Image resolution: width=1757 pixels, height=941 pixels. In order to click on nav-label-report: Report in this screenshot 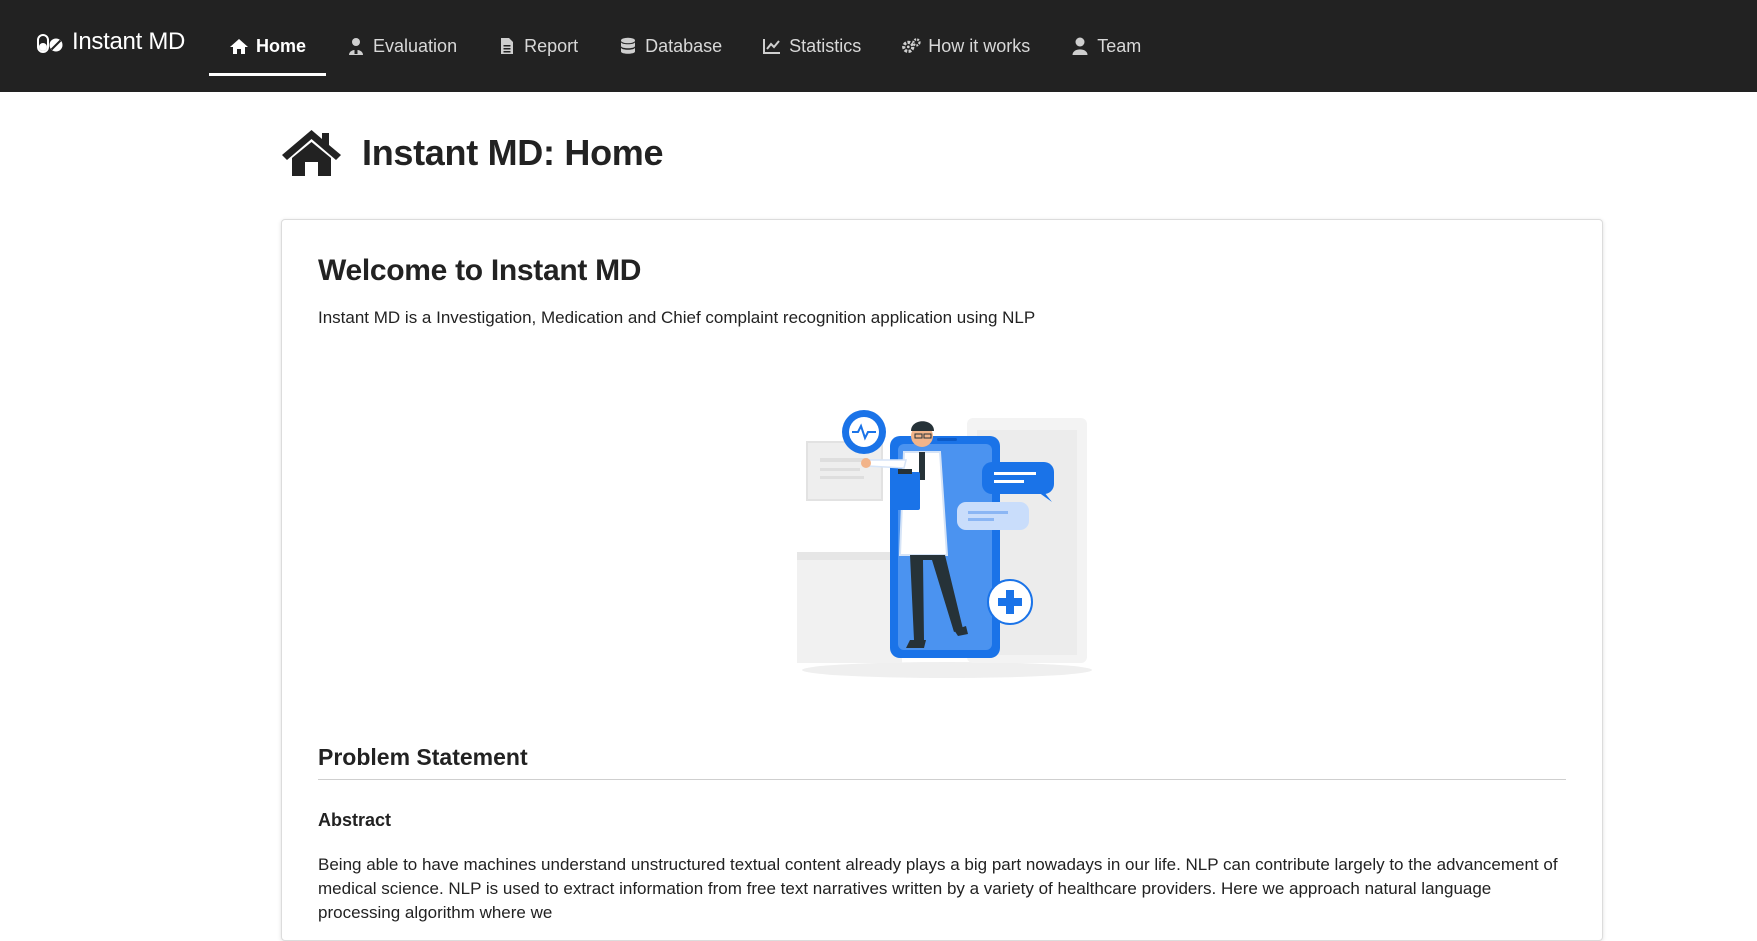, I will do `click(551, 45)`.